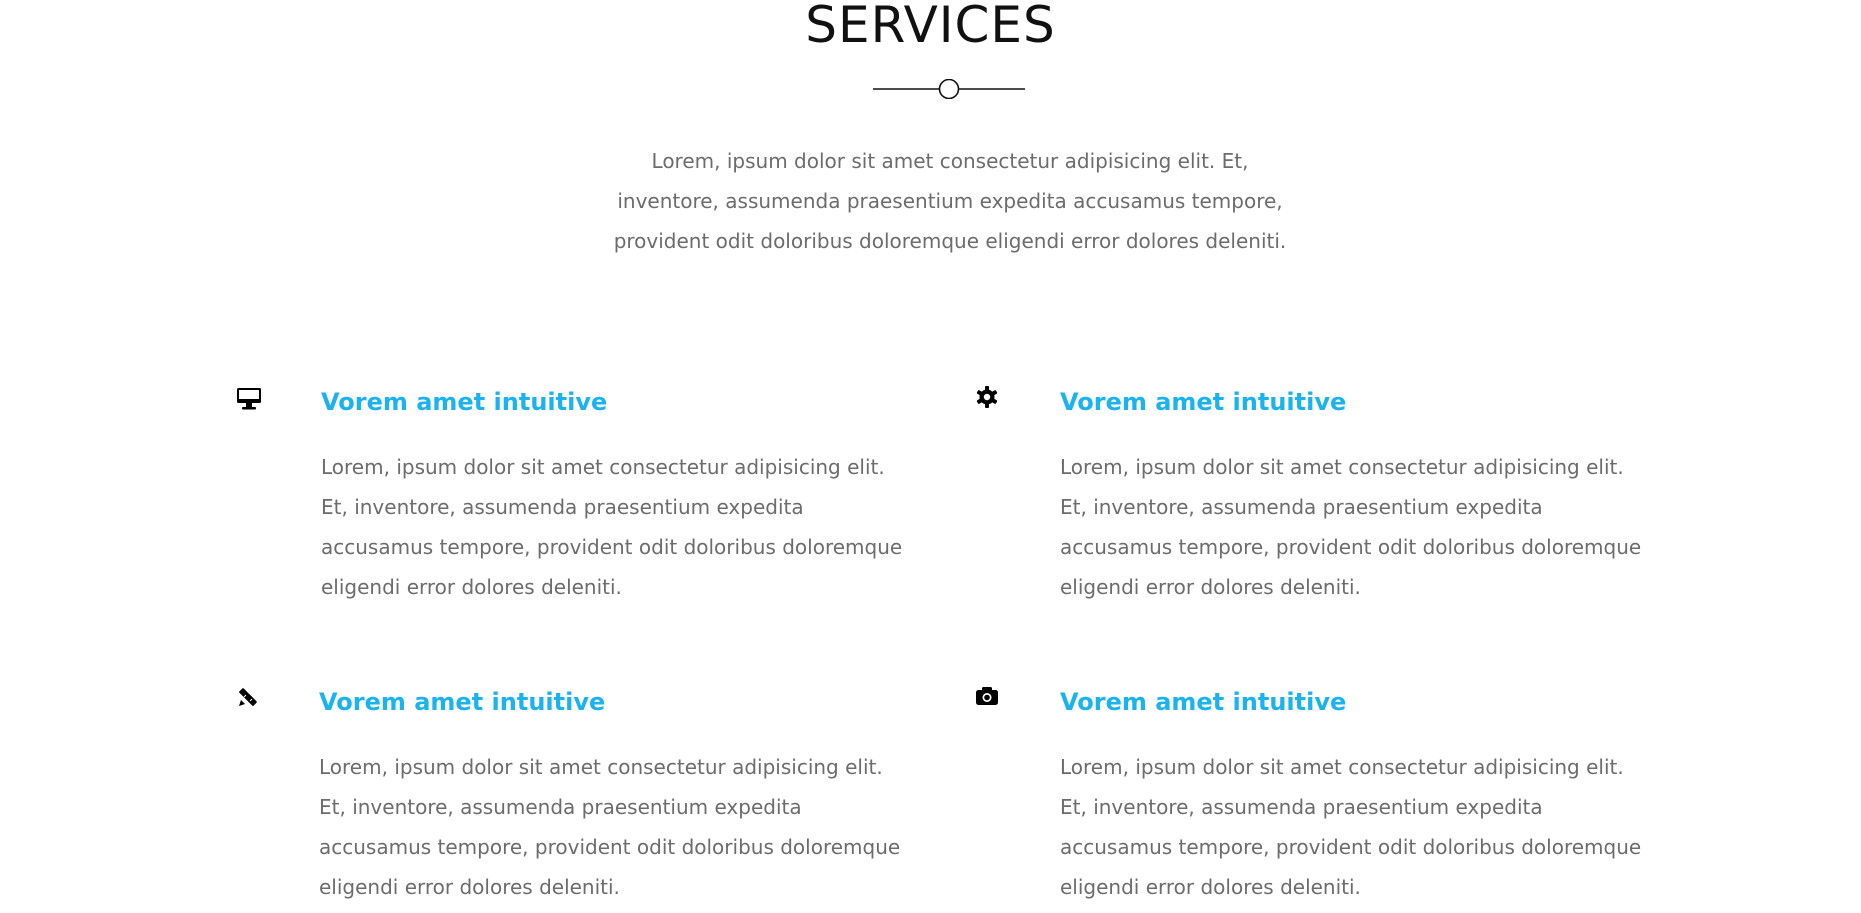 The width and height of the screenshot is (1861, 913). What do you see at coordinates (988, 698) in the screenshot?
I see `camera-icon` at bounding box center [988, 698].